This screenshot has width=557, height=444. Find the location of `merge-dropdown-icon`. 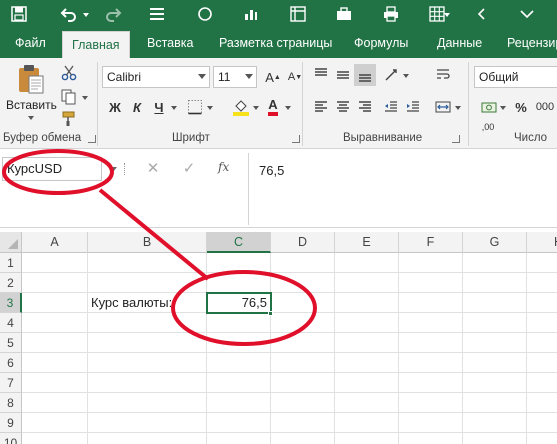

merge-dropdown-icon is located at coordinates (458, 108).